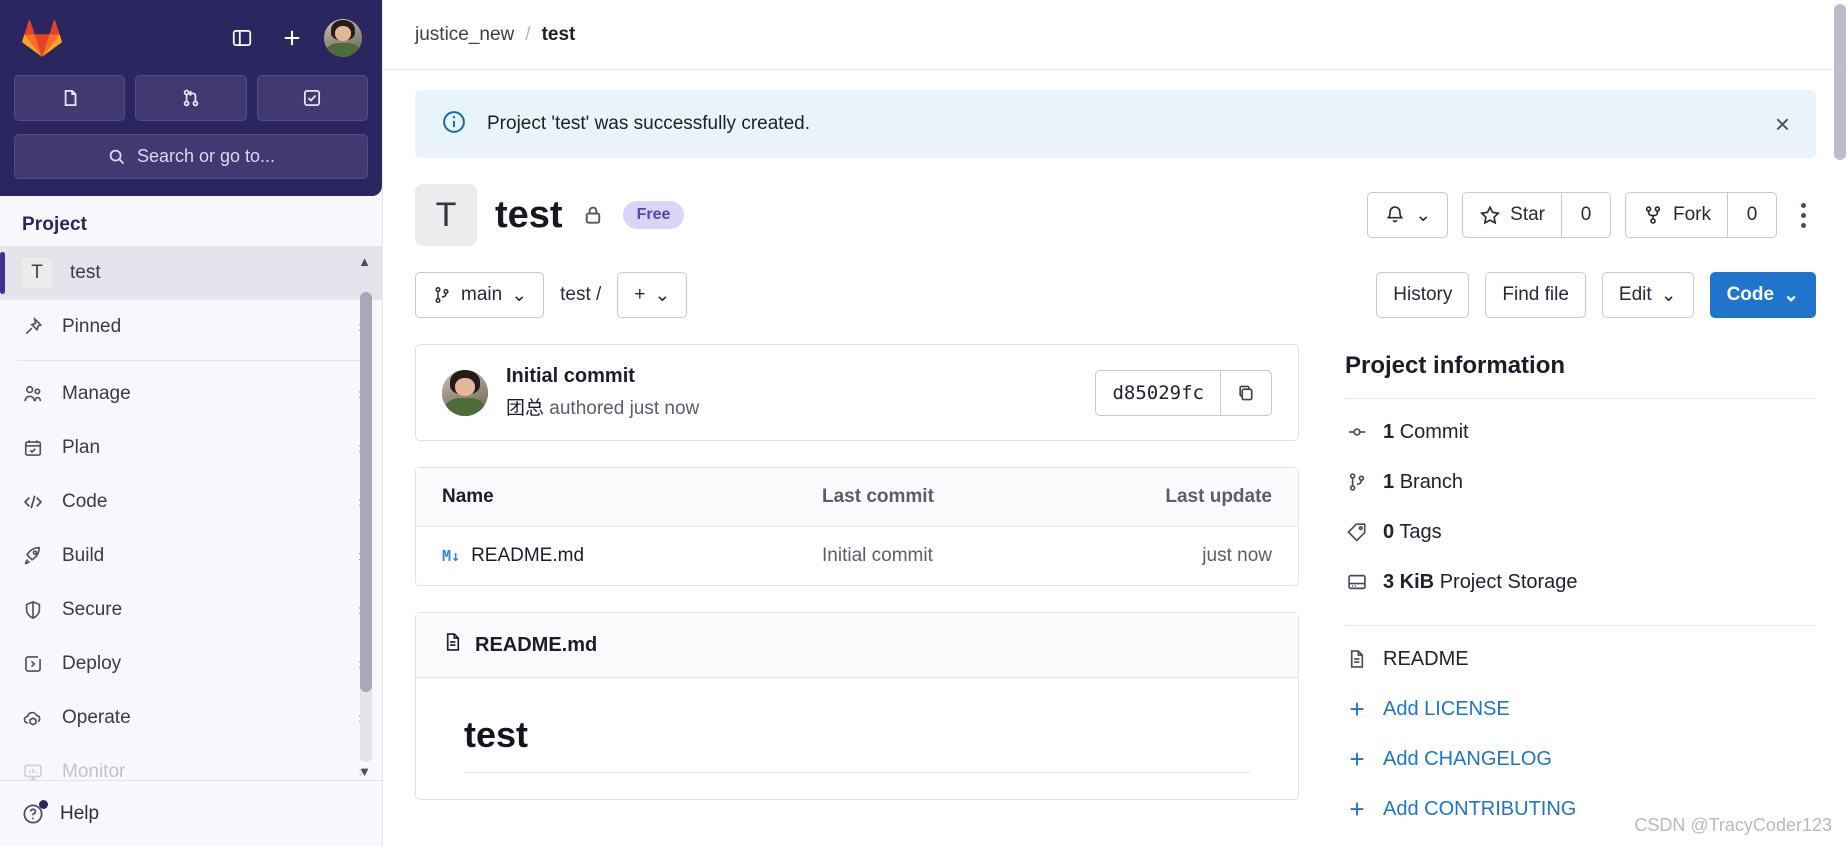 The image size is (1848, 846). What do you see at coordinates (34, 813) in the screenshot?
I see `help-icon` at bounding box center [34, 813].